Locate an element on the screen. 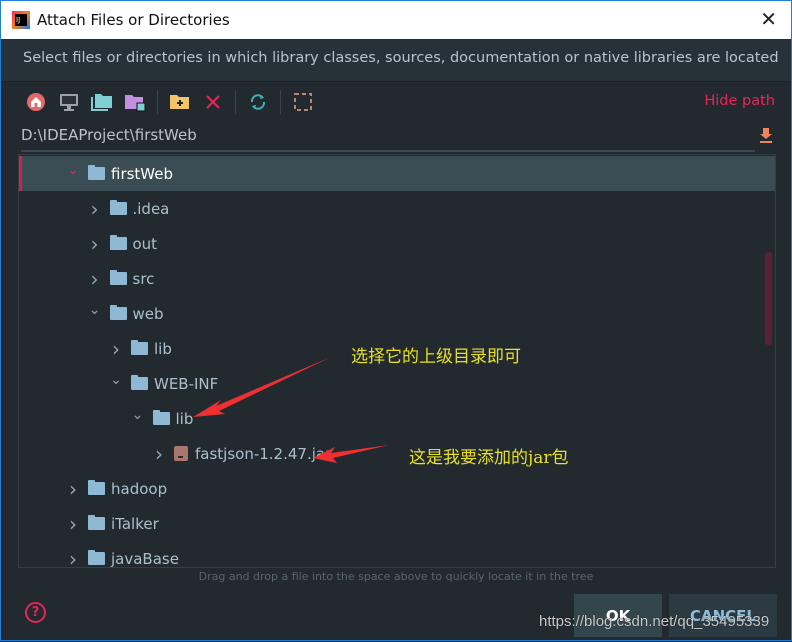 The height and width of the screenshot is (642, 792). home-icon is located at coordinates (36, 102).